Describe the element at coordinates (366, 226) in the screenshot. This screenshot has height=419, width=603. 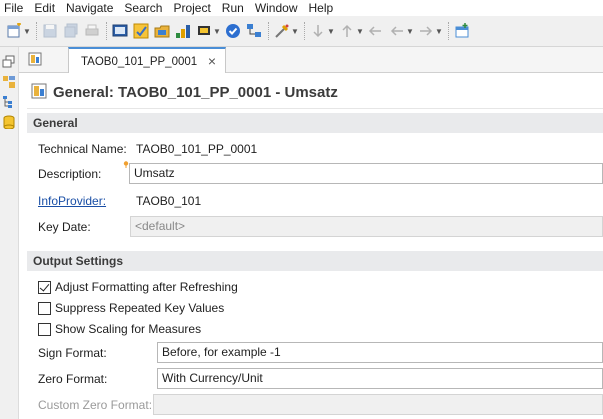
I see `key-date-field: <default>` at that location.